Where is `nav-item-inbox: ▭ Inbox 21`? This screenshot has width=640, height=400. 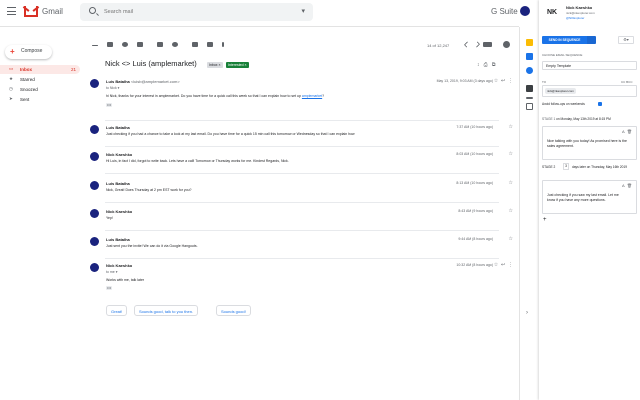
nav-item-inbox: ▭ Inbox 21 is located at coordinates (40, 69).